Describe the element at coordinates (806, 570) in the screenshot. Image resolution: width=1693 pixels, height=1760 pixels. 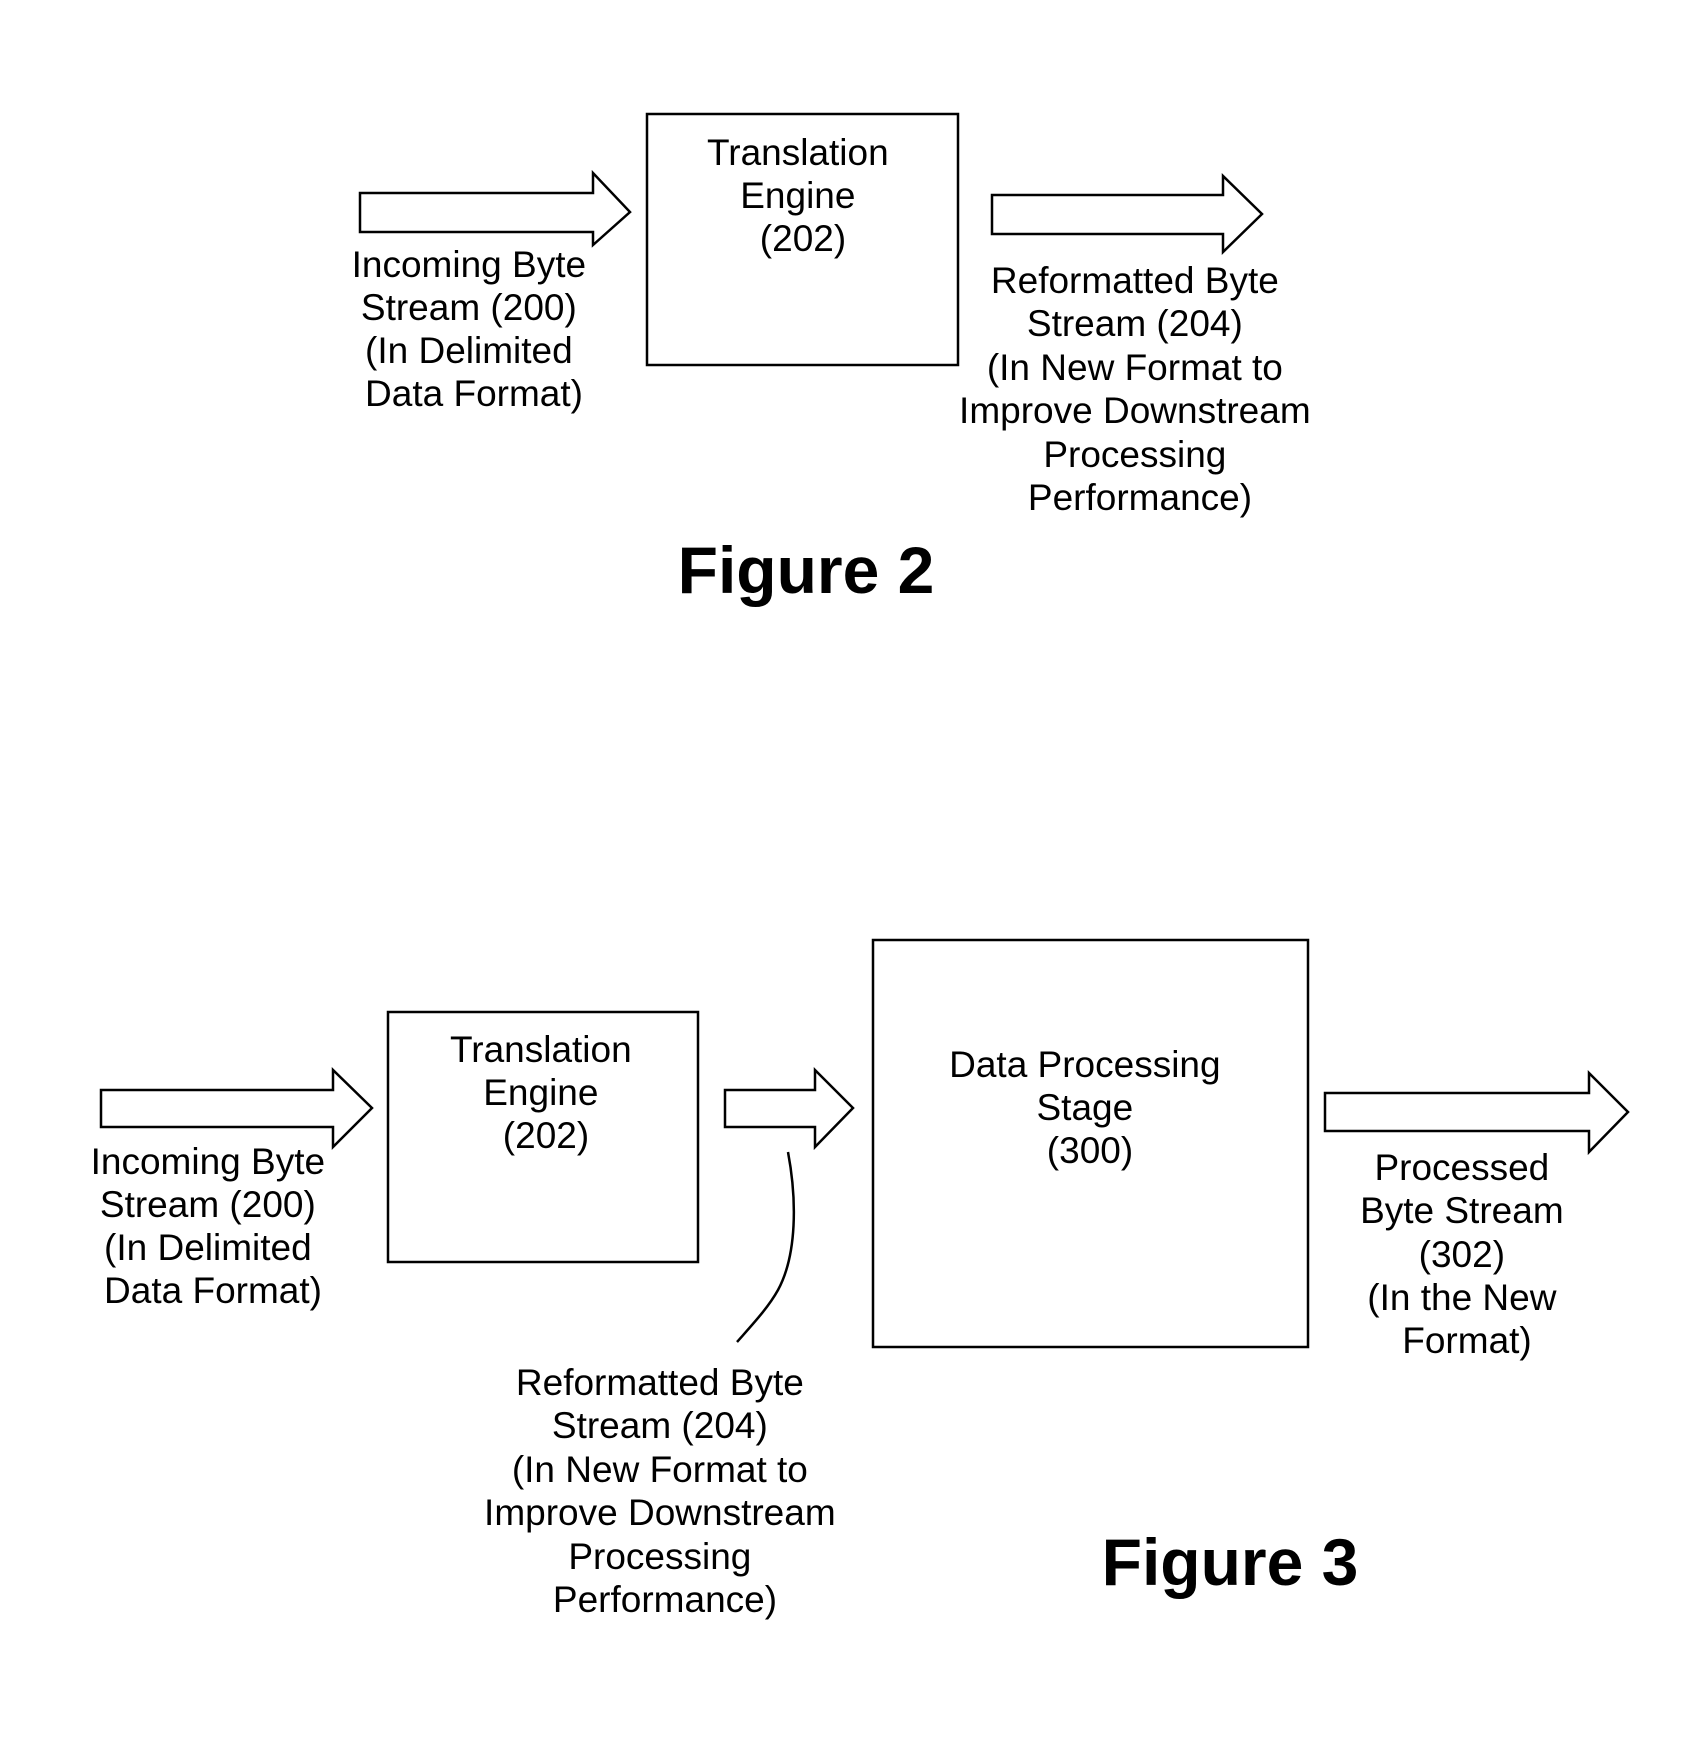
I see `figure-2-caption: Figure 2` at that location.